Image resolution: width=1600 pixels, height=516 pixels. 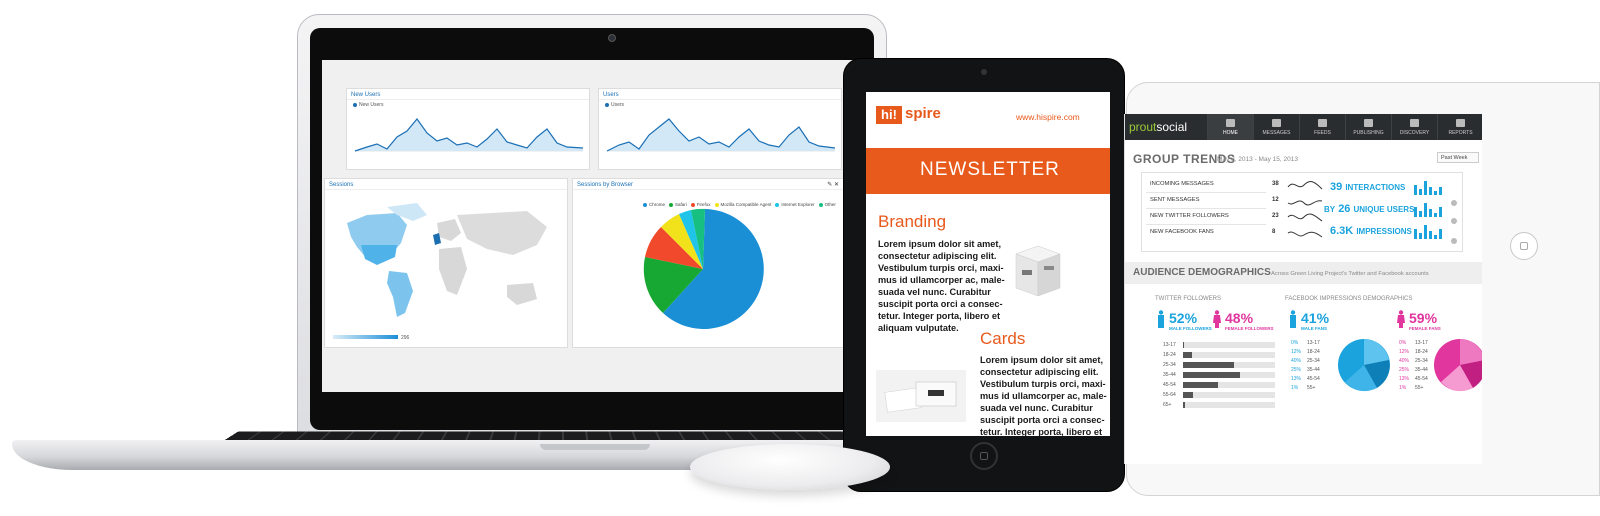 What do you see at coordinates (1404, 352) in the screenshot?
I see `age-percent: 12%` at bounding box center [1404, 352].